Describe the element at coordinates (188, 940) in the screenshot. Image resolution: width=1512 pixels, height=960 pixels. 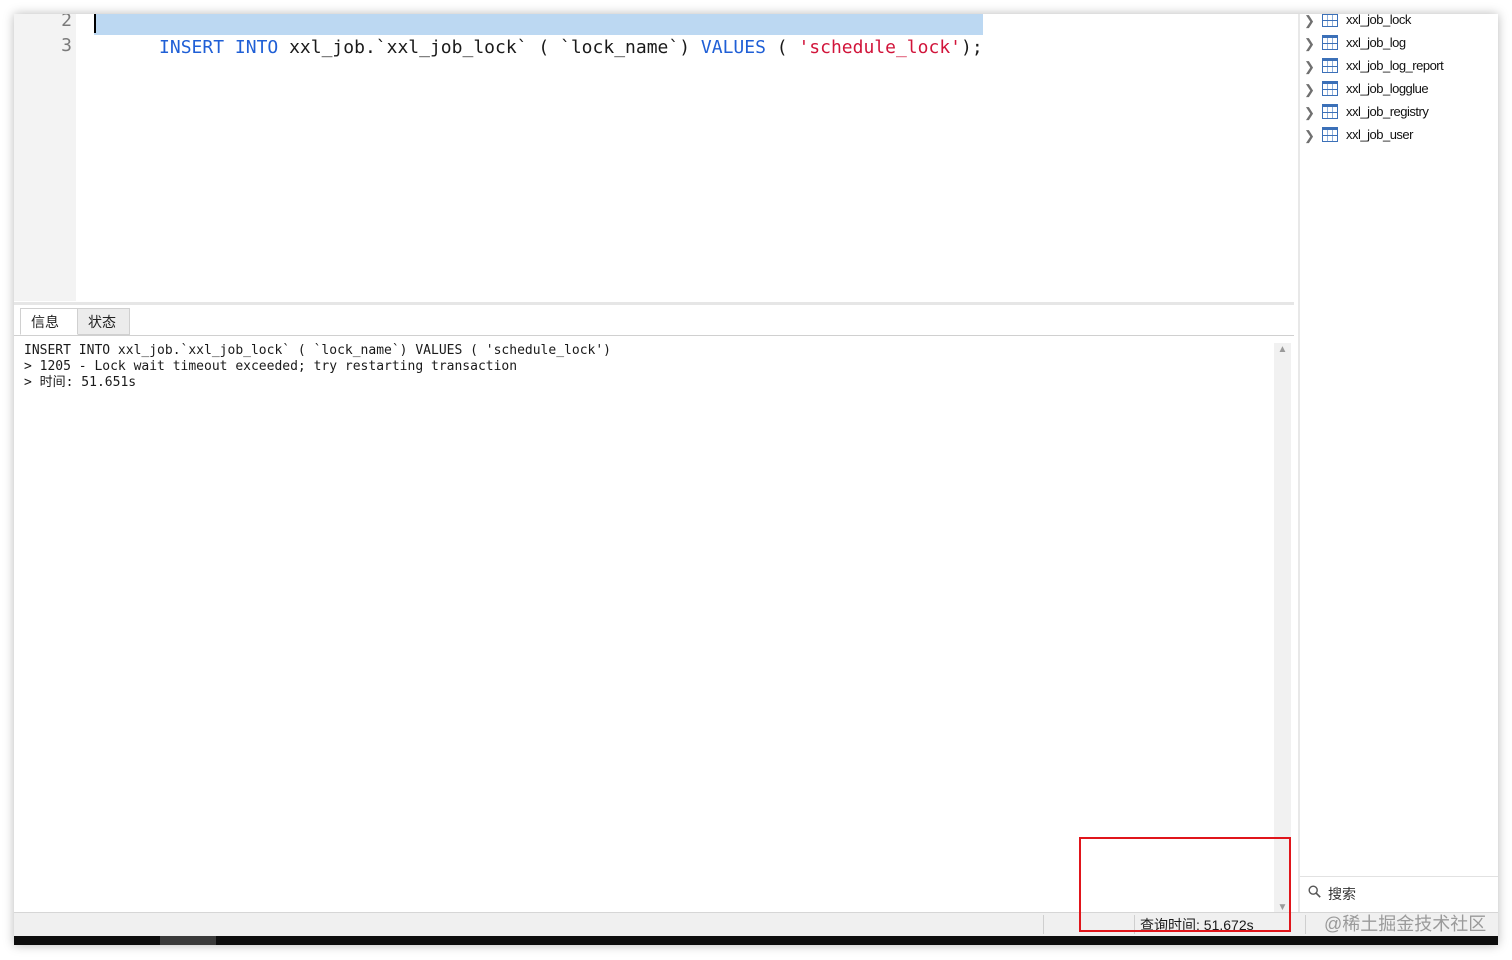
I see `taskbar-item` at that location.